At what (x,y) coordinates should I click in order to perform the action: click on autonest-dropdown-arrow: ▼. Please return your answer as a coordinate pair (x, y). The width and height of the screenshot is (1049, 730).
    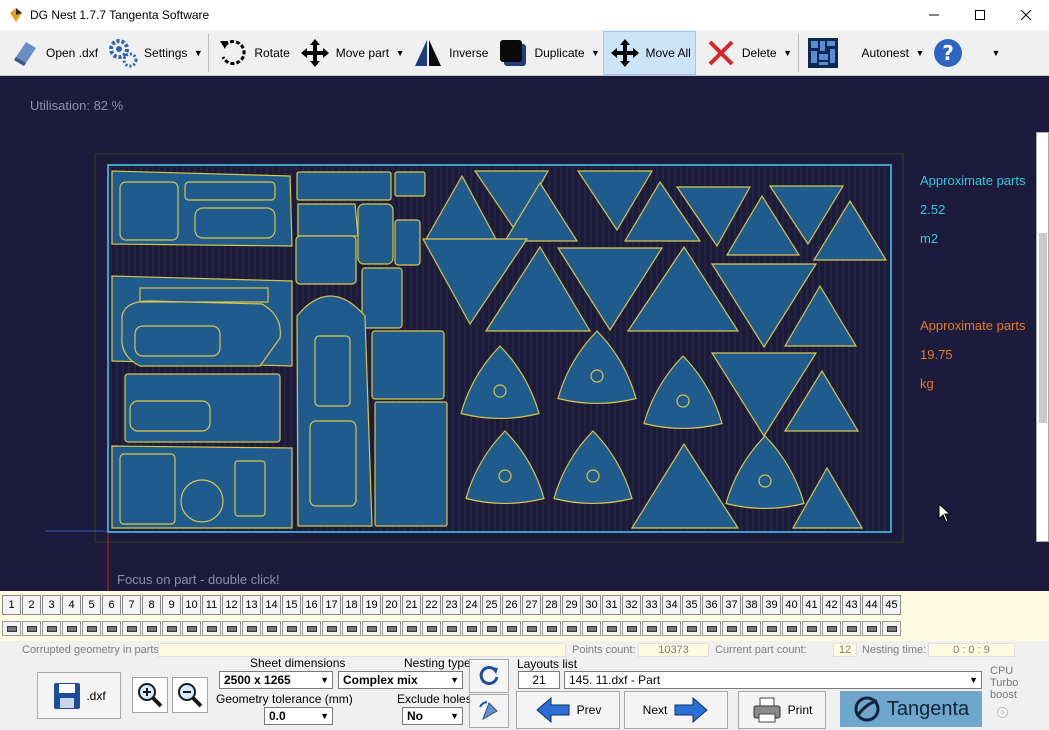
    Looking at the image, I should click on (920, 53).